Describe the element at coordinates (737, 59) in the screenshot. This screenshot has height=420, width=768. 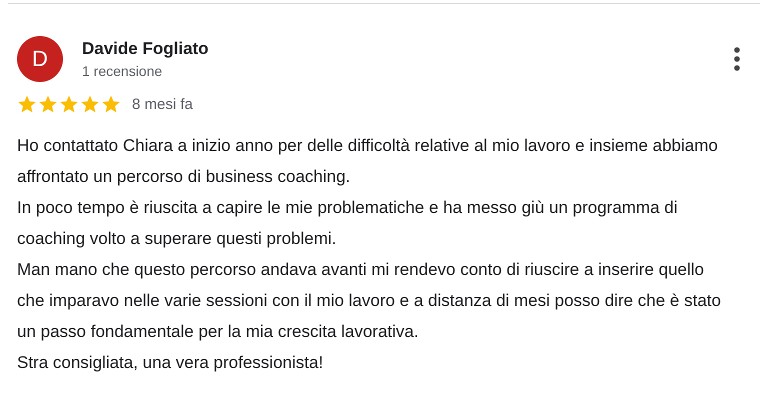
I see `more-options-icon` at that location.